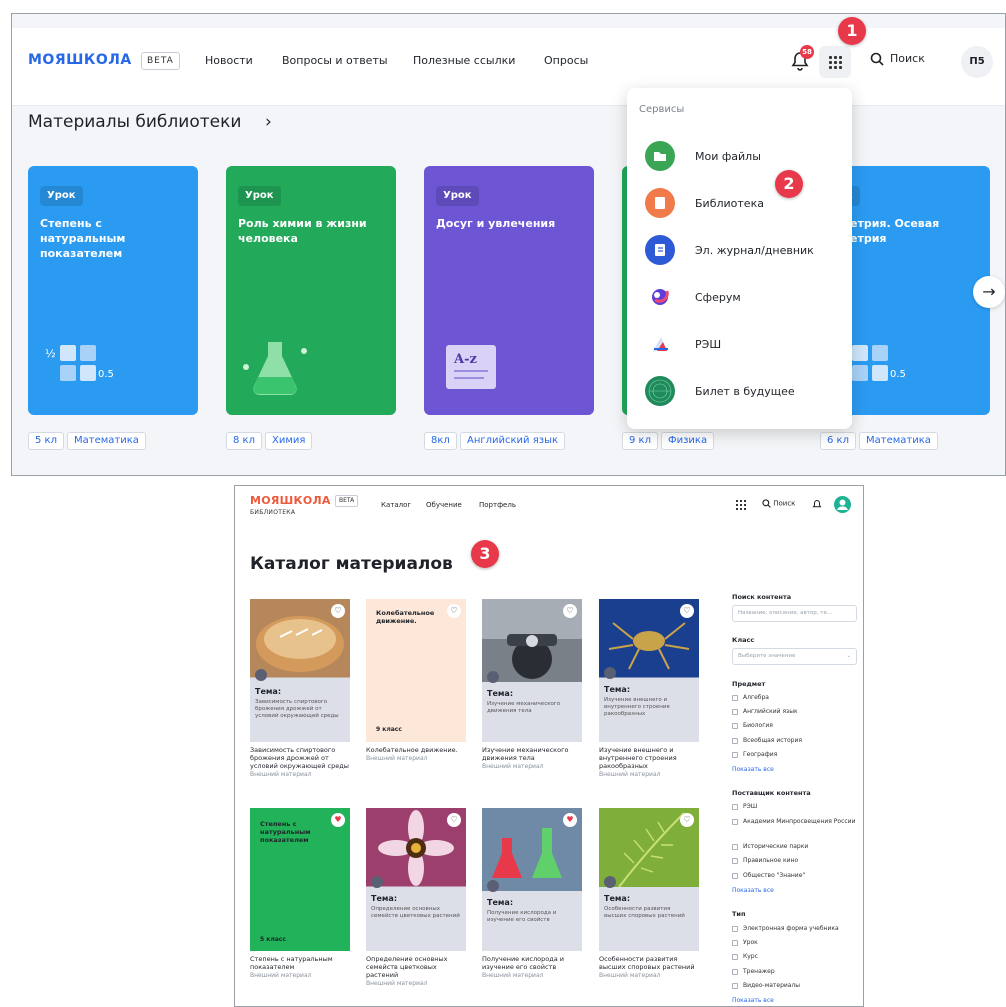  I want to click on material-type-icon, so click(493, 886).